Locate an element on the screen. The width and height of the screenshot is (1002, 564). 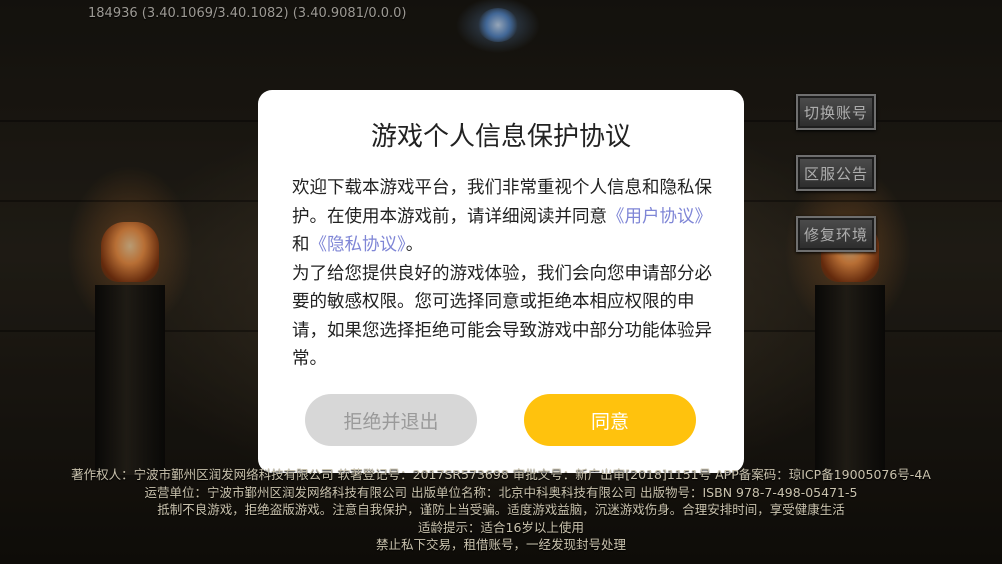
privacy-agreement-link: 《隐私协议》 is located at coordinates (358, 245).